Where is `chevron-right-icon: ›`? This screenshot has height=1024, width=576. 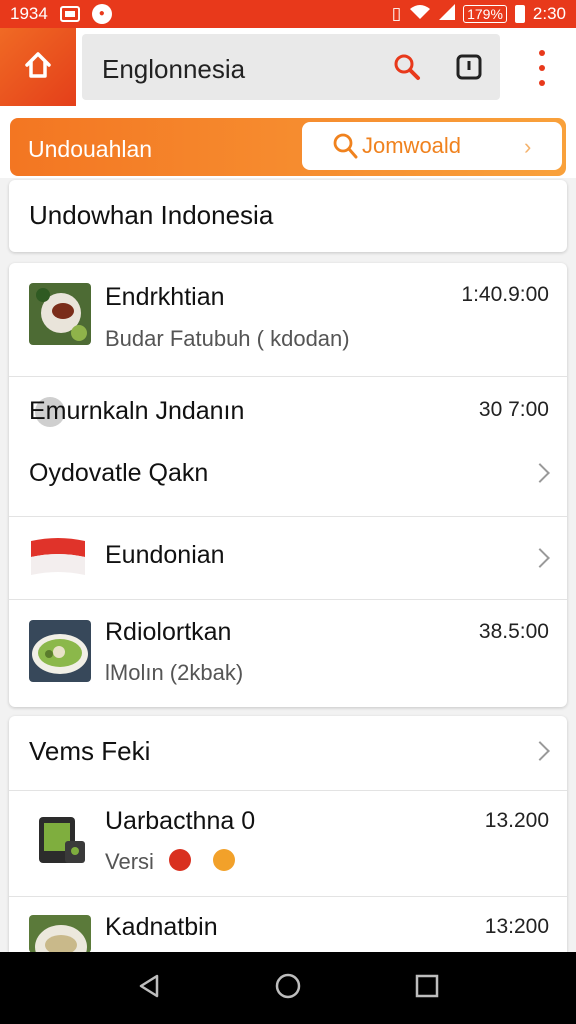
chevron-right-icon: › is located at coordinates (528, 146).